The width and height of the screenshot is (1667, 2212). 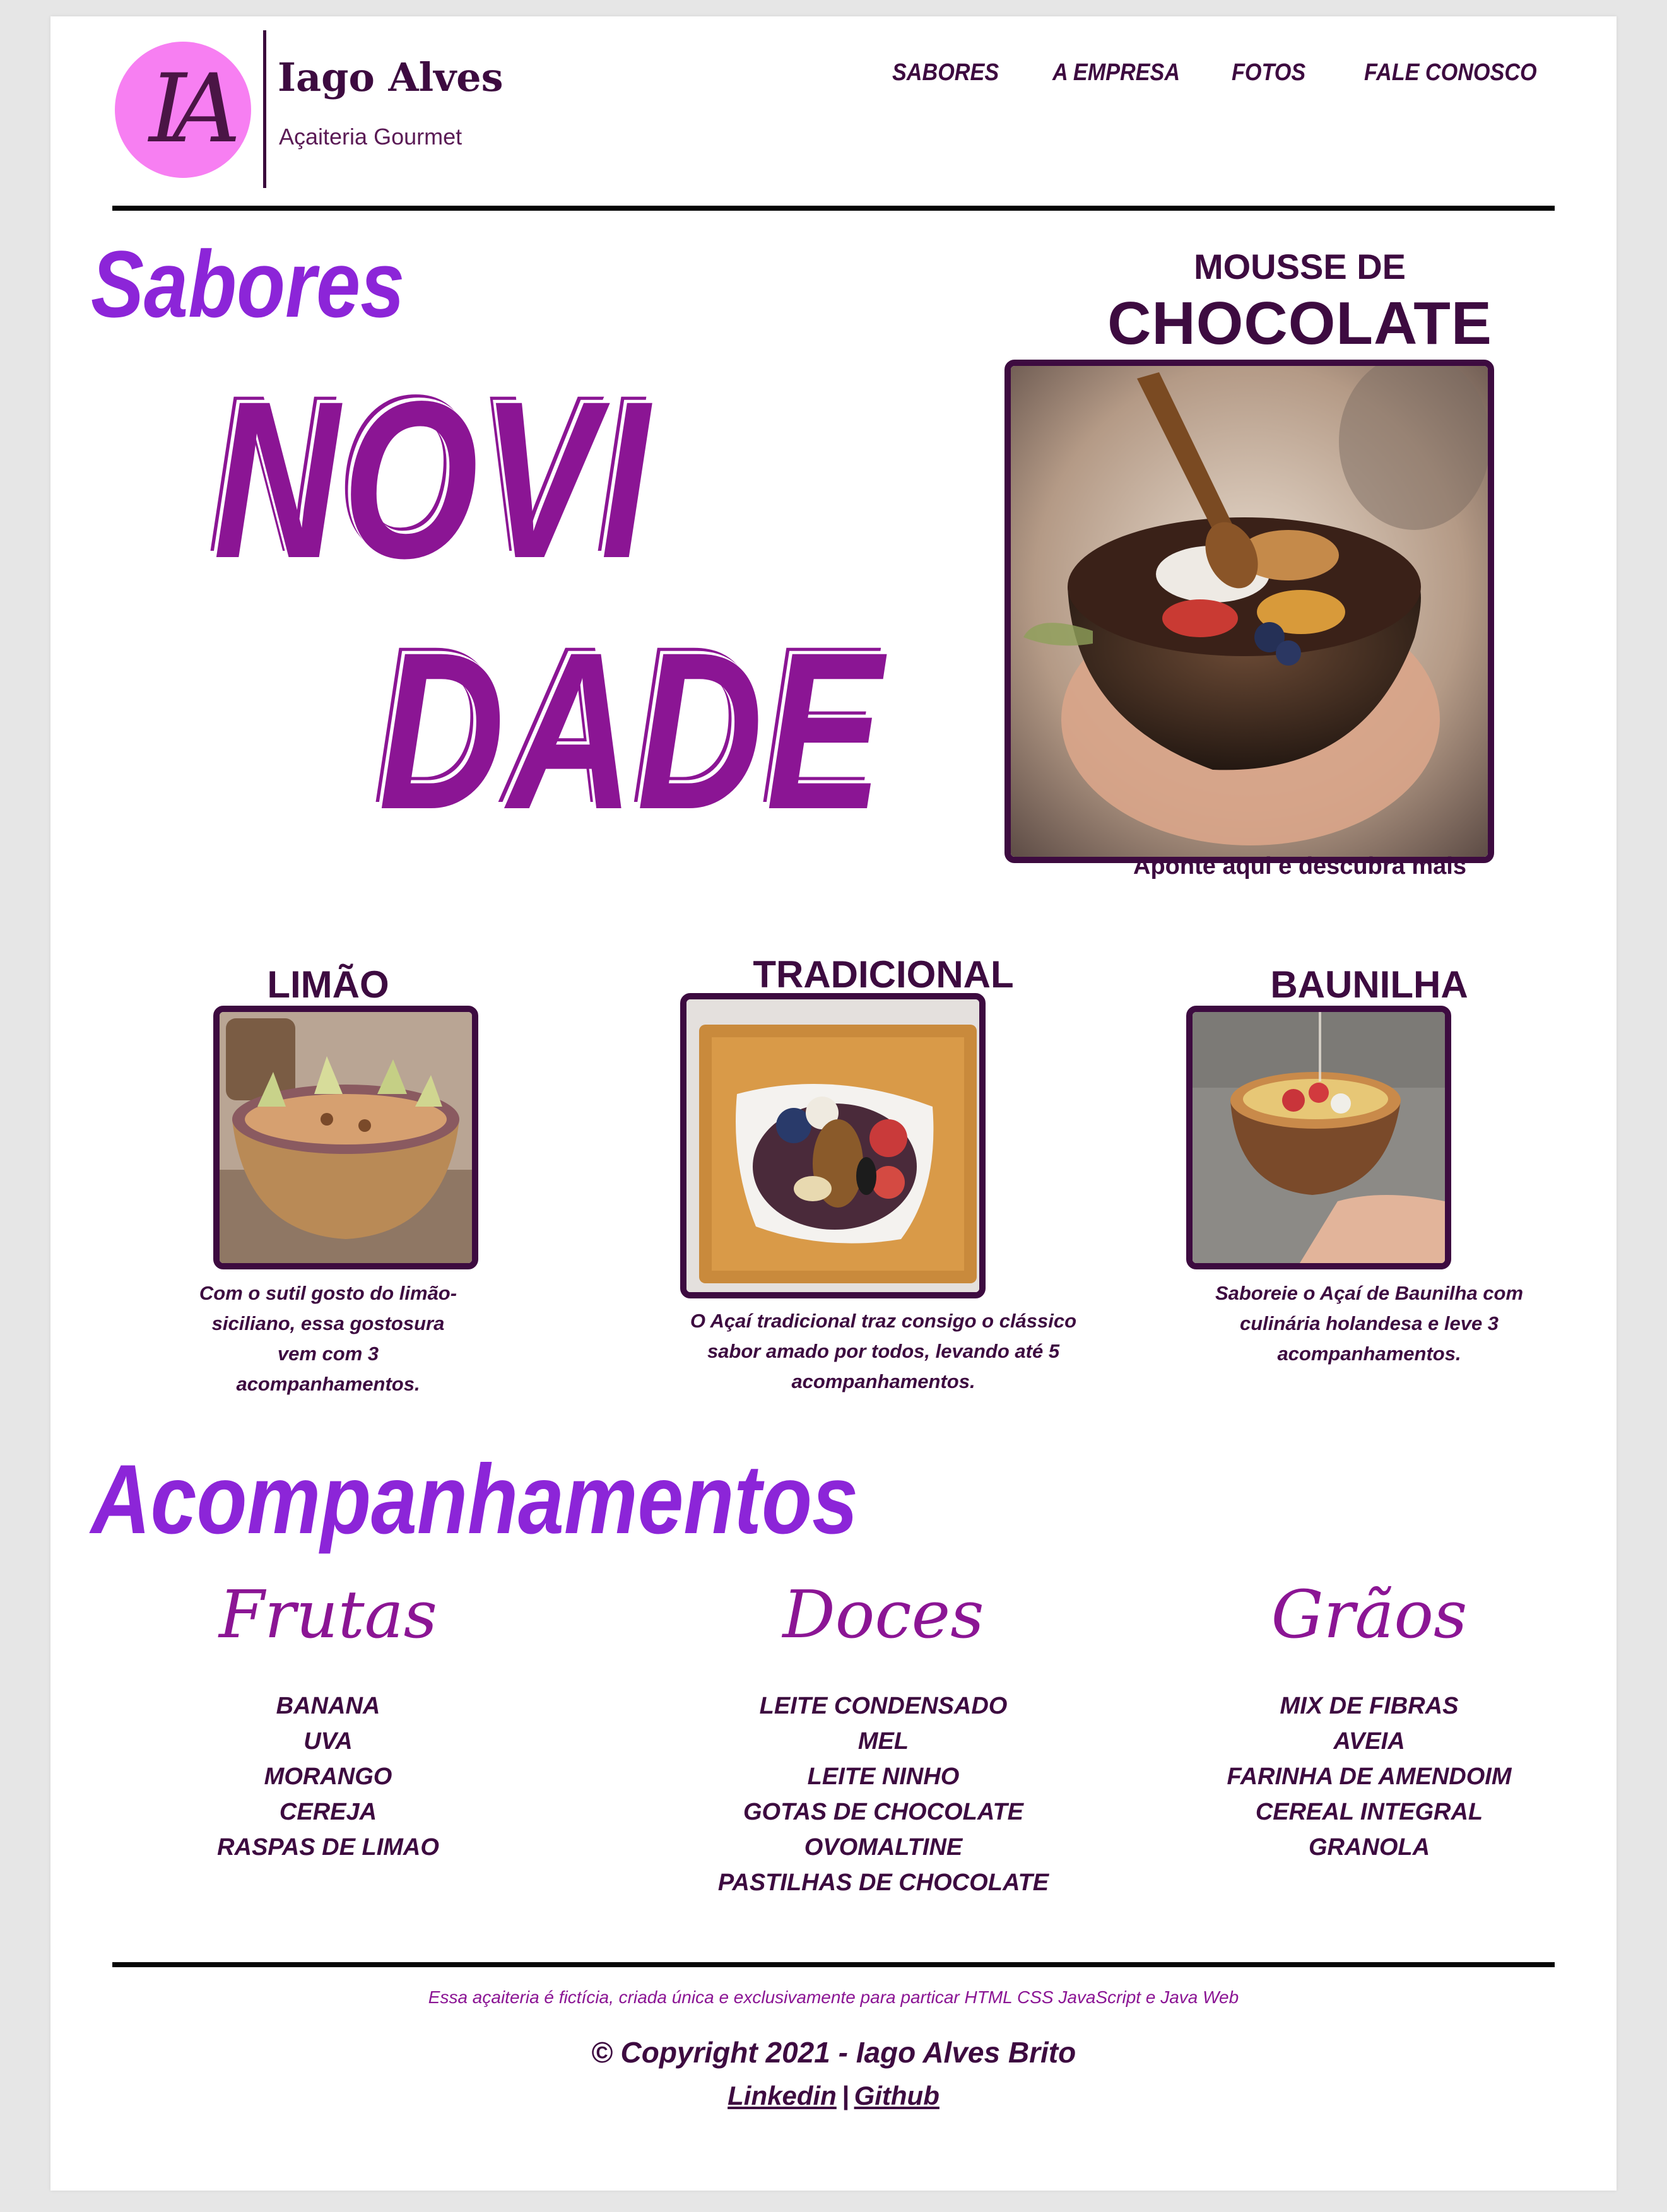 I want to click on nav-fale-conosco: FALE CONOSCO, so click(x=1450, y=72).